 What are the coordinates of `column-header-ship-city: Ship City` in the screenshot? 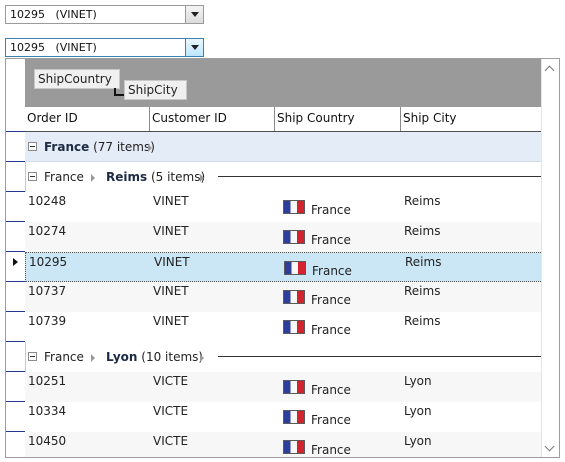 It's located at (472, 119).